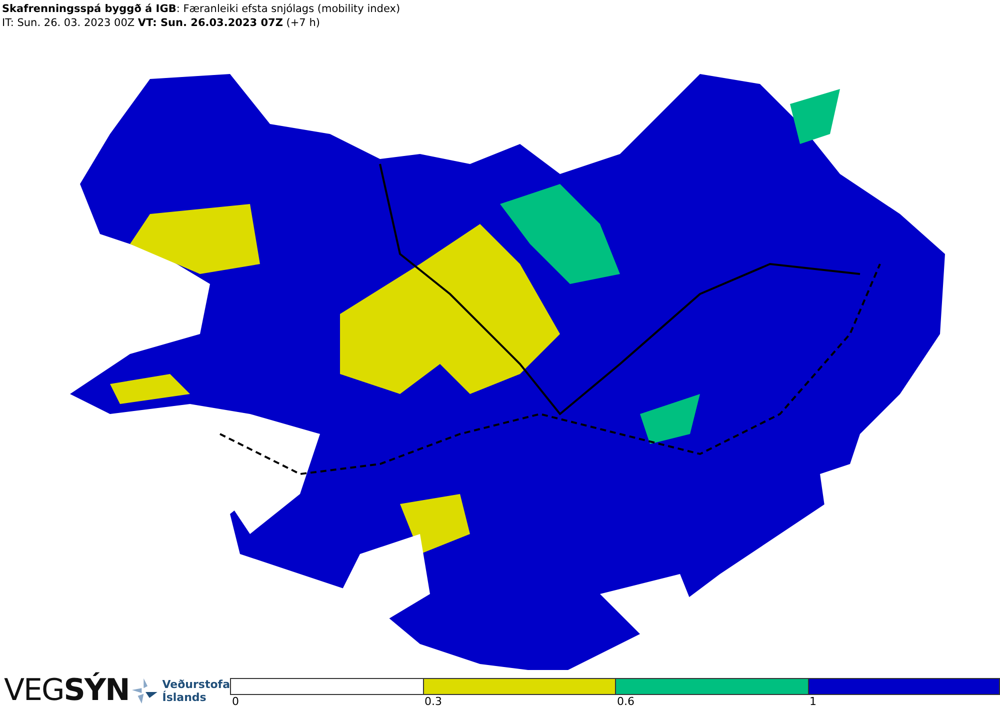 This screenshot has width=1000, height=709. Describe the element at coordinates (625, 701) in the screenshot. I see `legend-label: 0.6` at that location.